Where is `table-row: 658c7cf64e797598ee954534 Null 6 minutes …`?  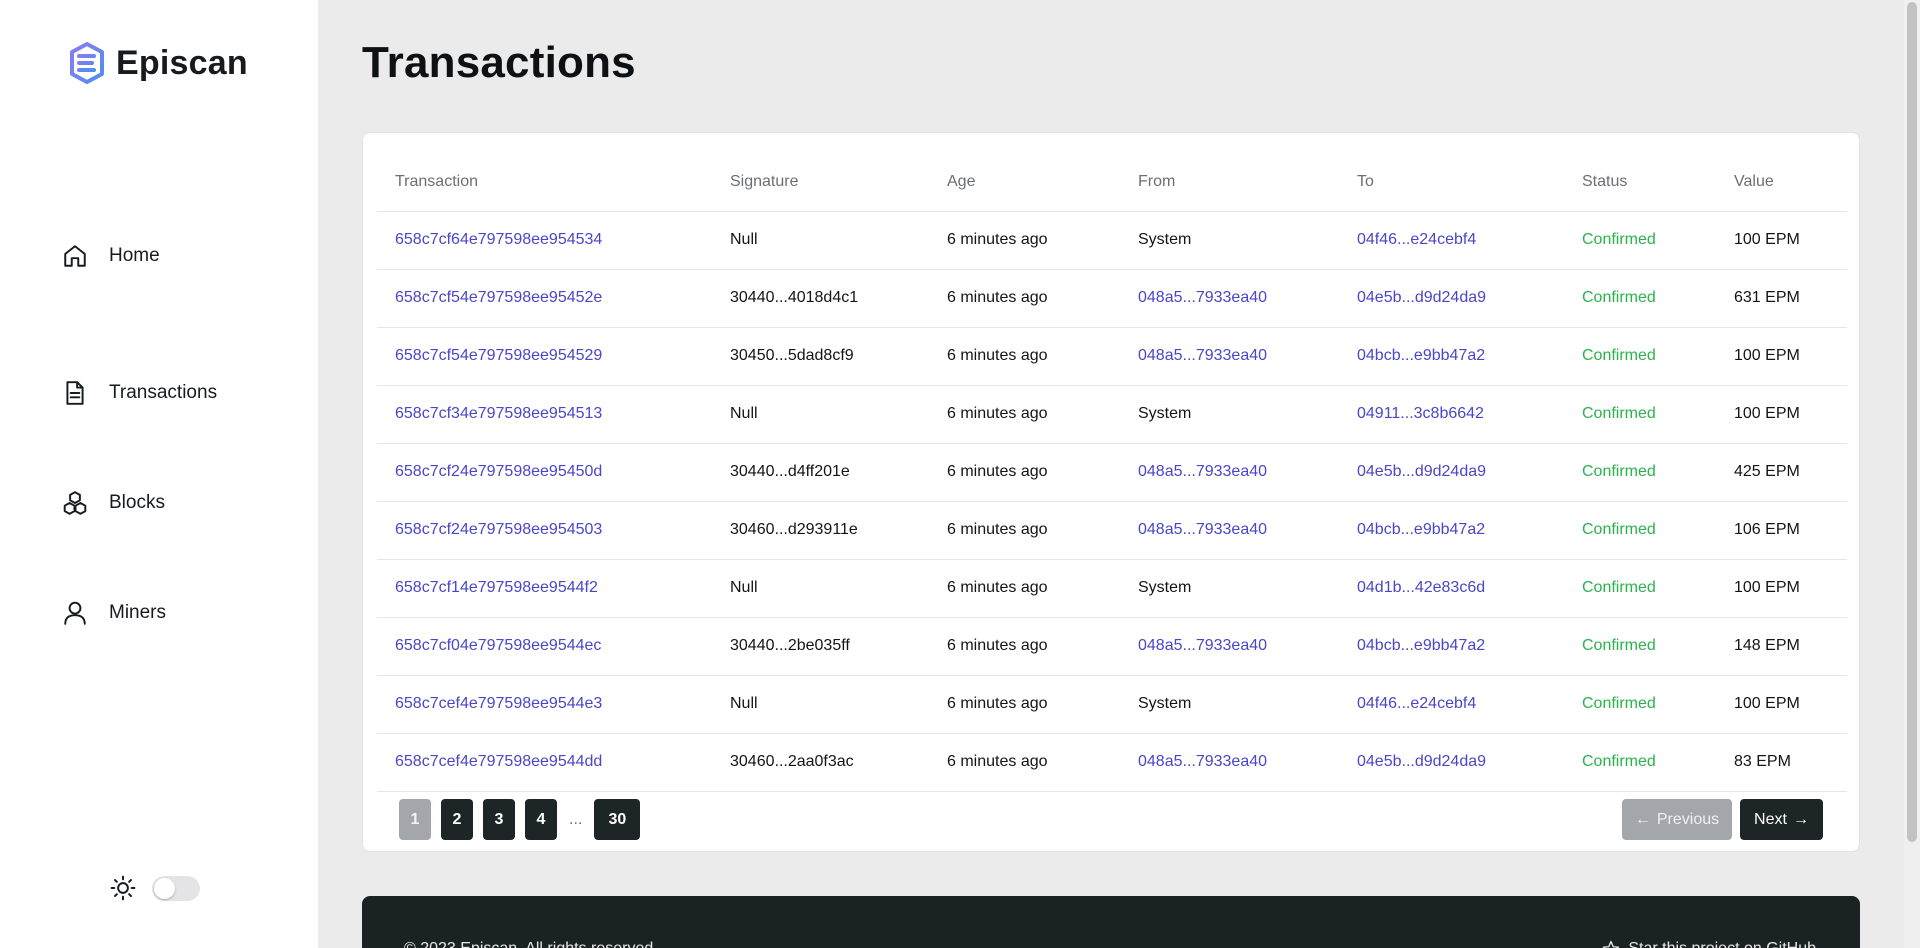 table-row: 658c7cf64e797598ee954534 Null 6 minutes … is located at coordinates (1112, 240).